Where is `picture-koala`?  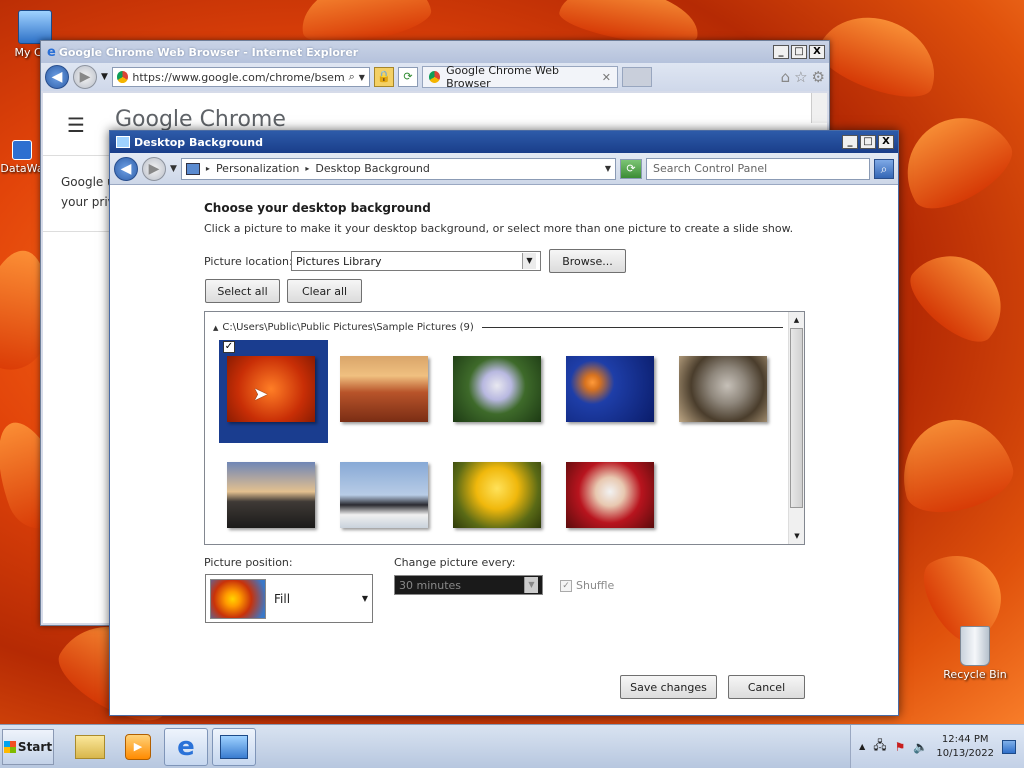 picture-koala is located at coordinates (723, 389).